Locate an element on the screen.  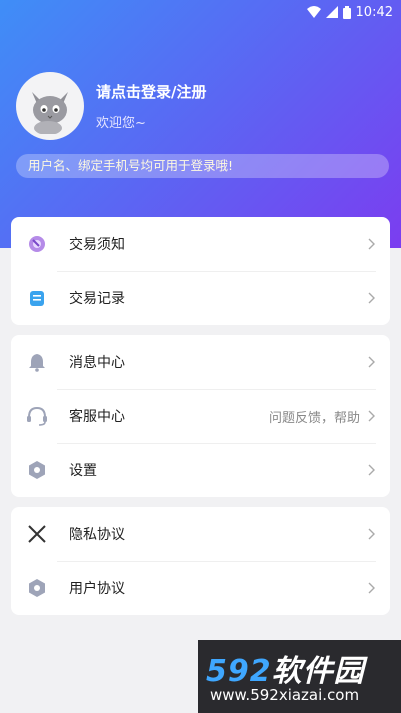
menu-item-label: 设置 is located at coordinates (83, 471).